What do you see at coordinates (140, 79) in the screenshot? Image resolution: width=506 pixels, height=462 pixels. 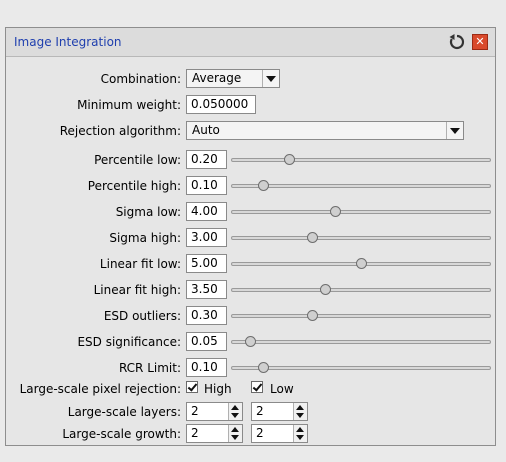 I see `combination-label: Combination:` at bounding box center [140, 79].